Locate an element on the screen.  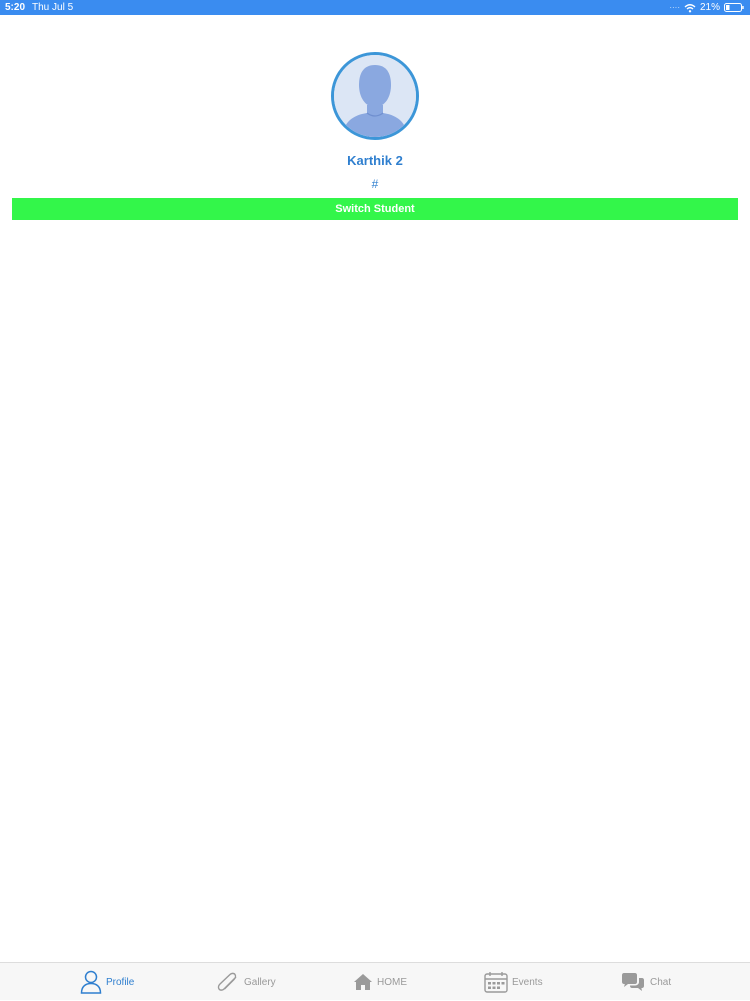
tab-home: HOME is located at coordinates (380, 982).